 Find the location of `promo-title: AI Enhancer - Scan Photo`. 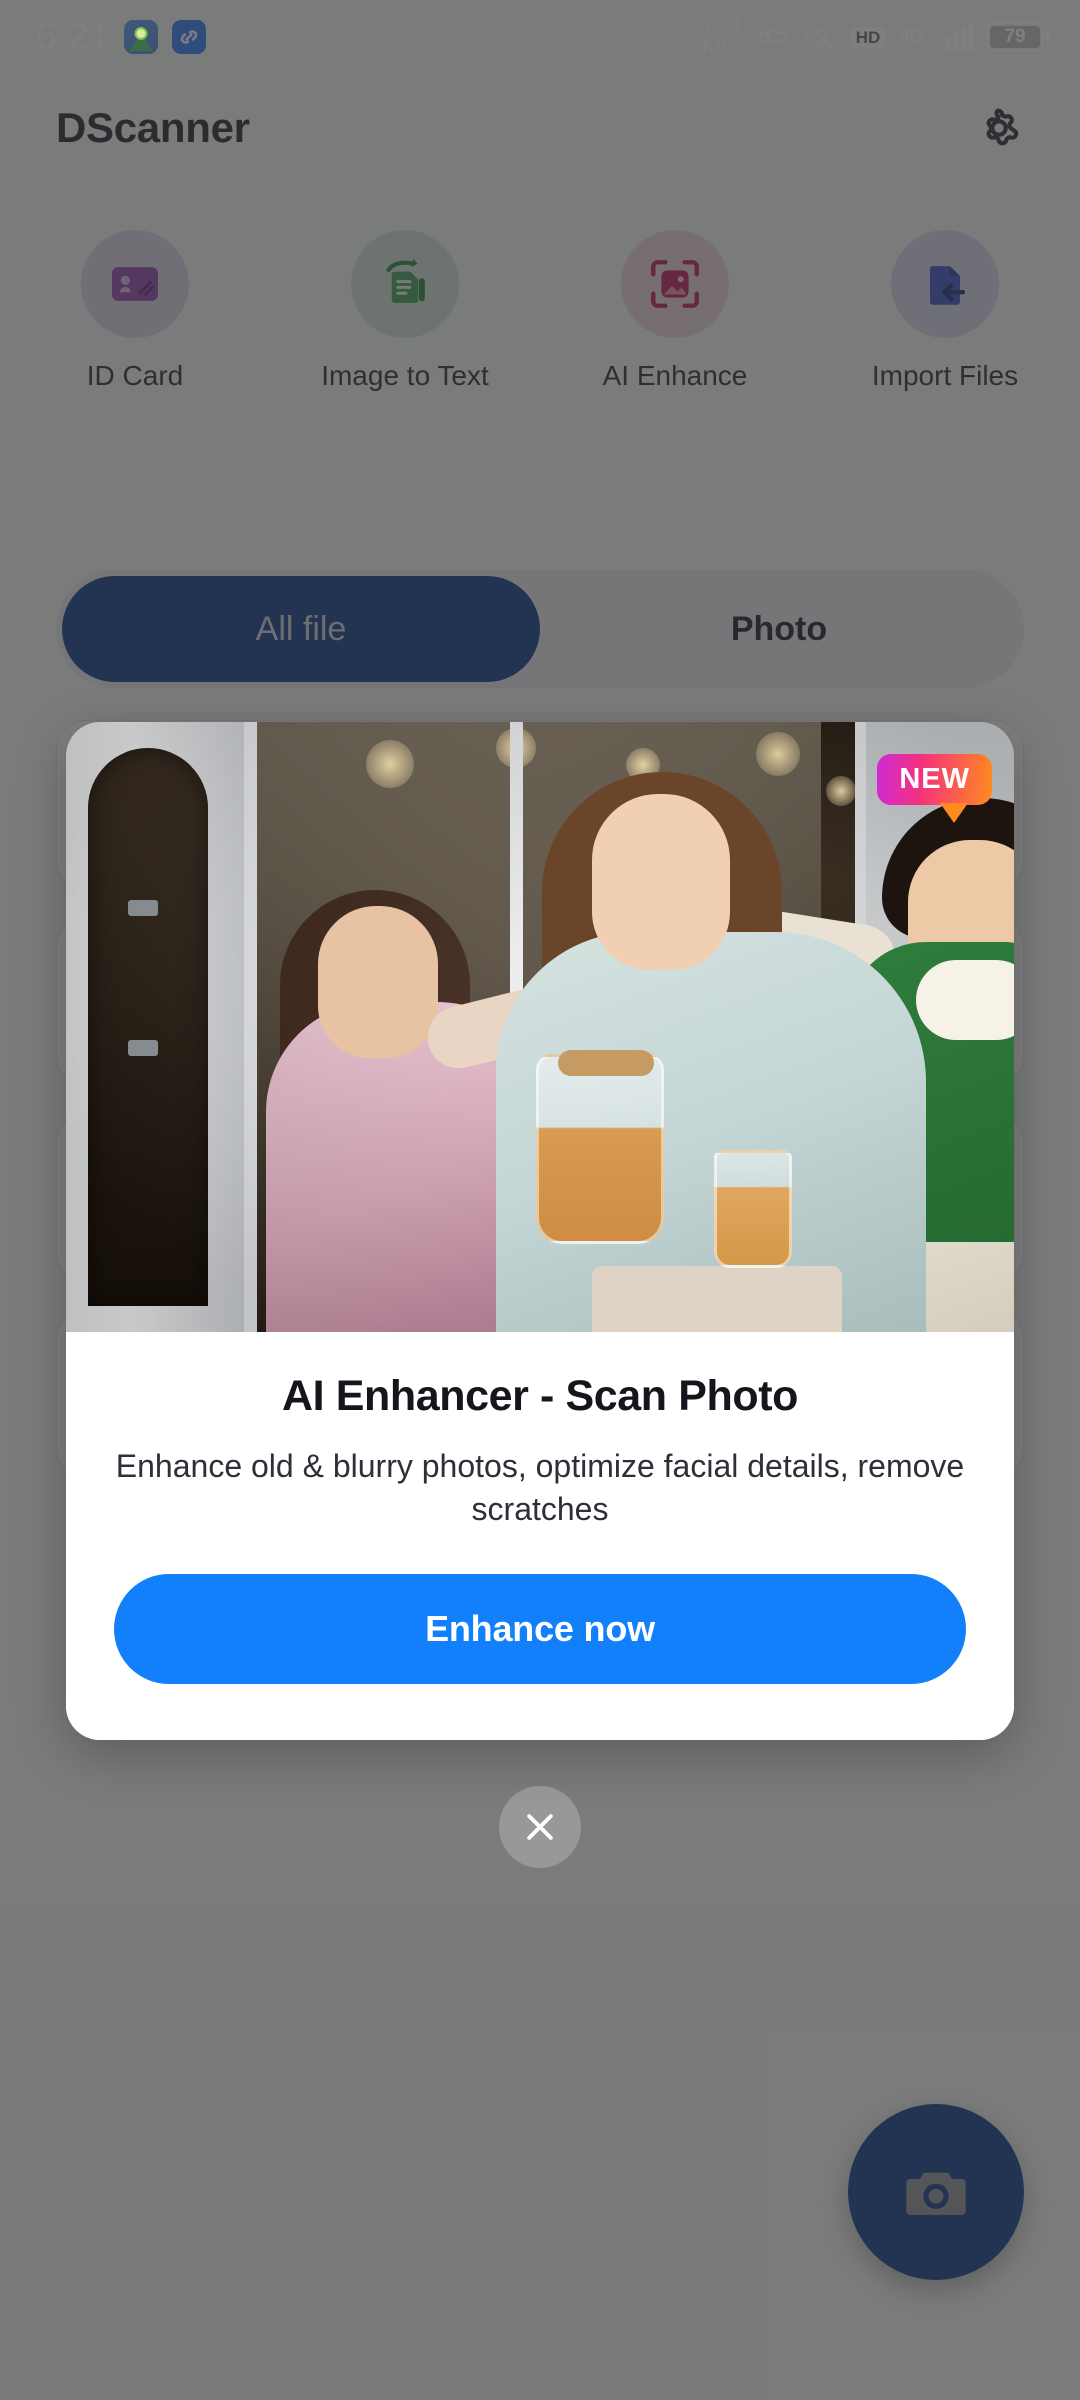

promo-title: AI Enhancer - Scan Photo is located at coordinates (540, 1396).